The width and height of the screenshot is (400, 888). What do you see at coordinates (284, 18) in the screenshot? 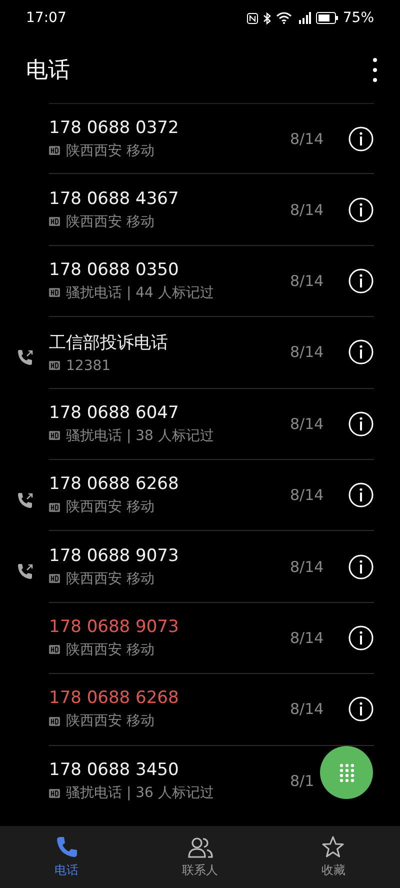
I see `wifi-icon` at bounding box center [284, 18].